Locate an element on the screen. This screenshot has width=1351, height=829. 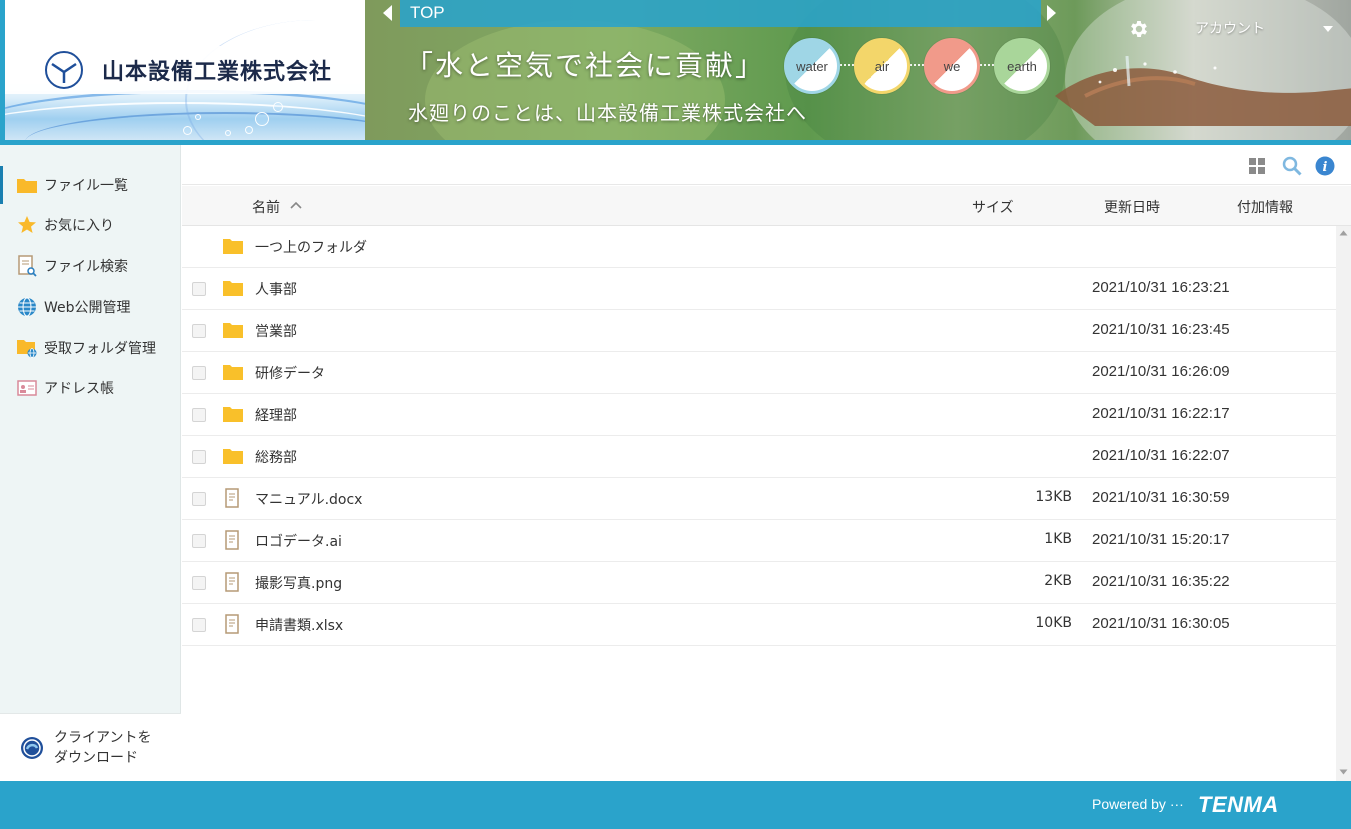
eco-circle-water: water is located at coordinates (812, 66).